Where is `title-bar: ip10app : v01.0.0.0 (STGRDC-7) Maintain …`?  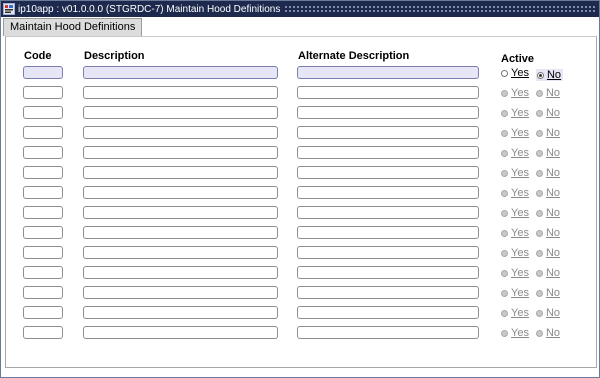 title-bar: ip10app : v01.0.0.0 (STGRDC-7) Maintain … is located at coordinates (300, 9).